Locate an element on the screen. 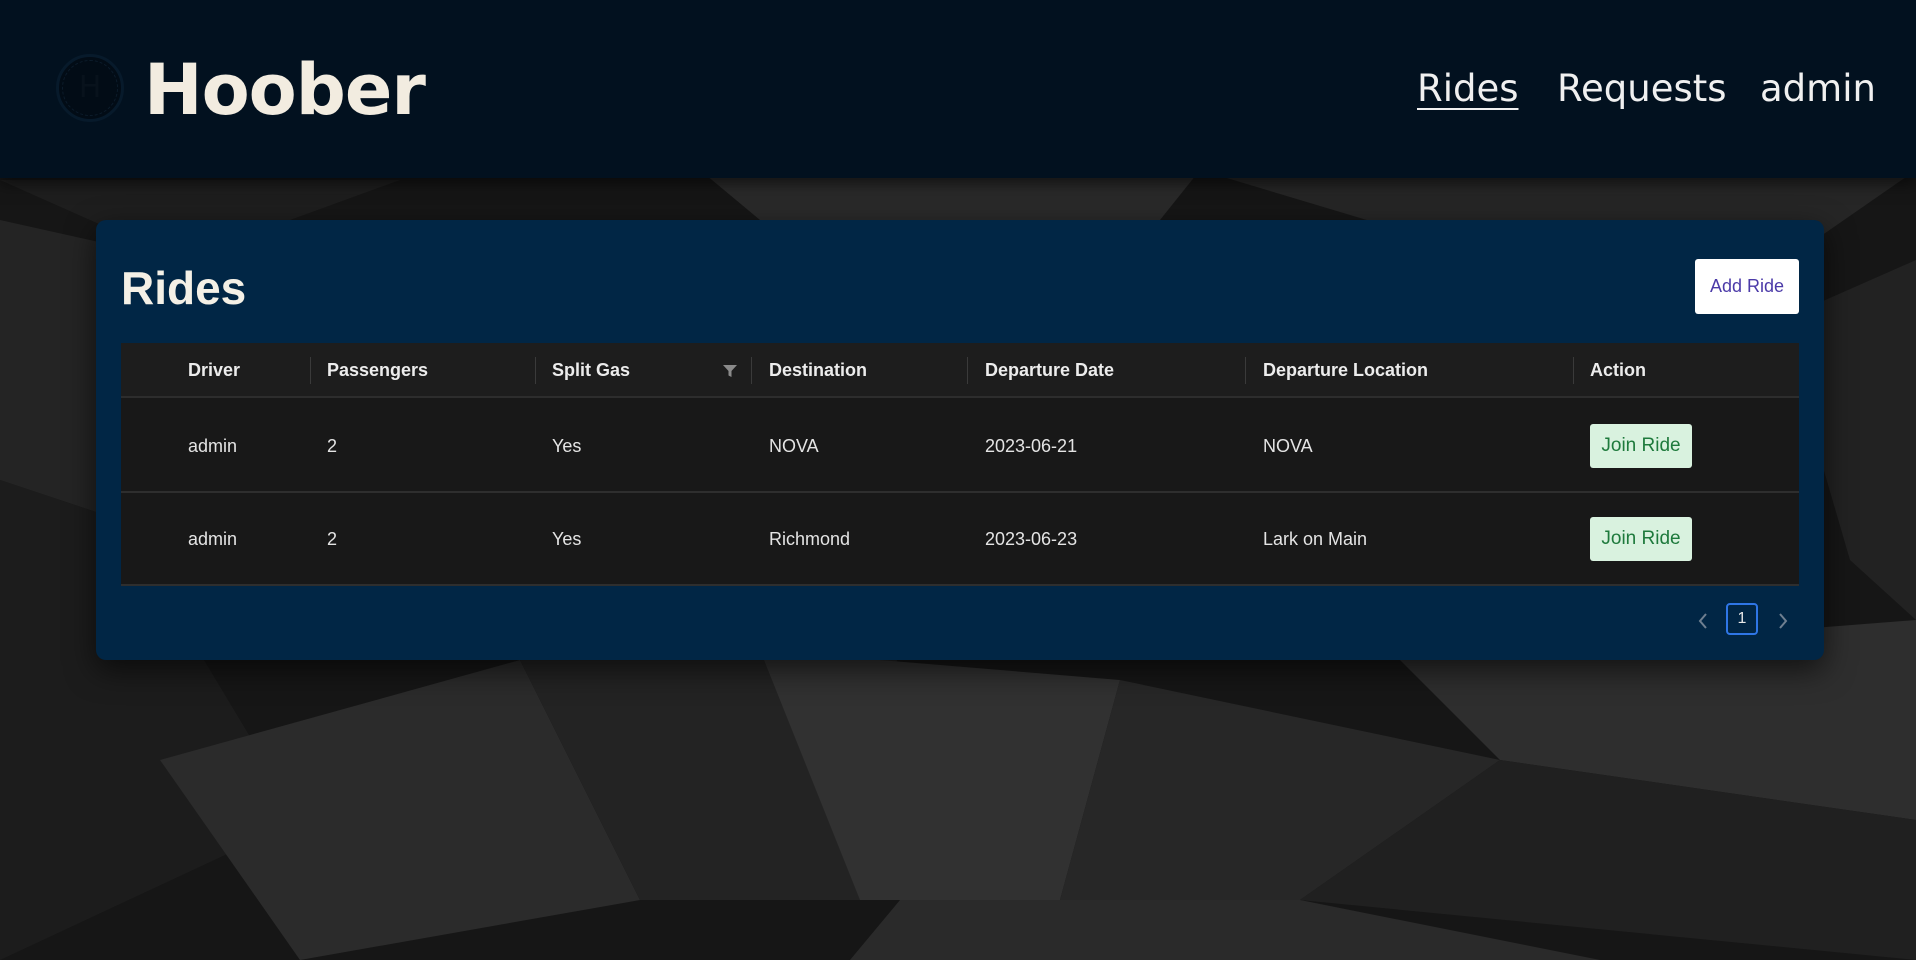 The width and height of the screenshot is (1916, 960). column-header-split-gas: Split Gas is located at coordinates (591, 370).